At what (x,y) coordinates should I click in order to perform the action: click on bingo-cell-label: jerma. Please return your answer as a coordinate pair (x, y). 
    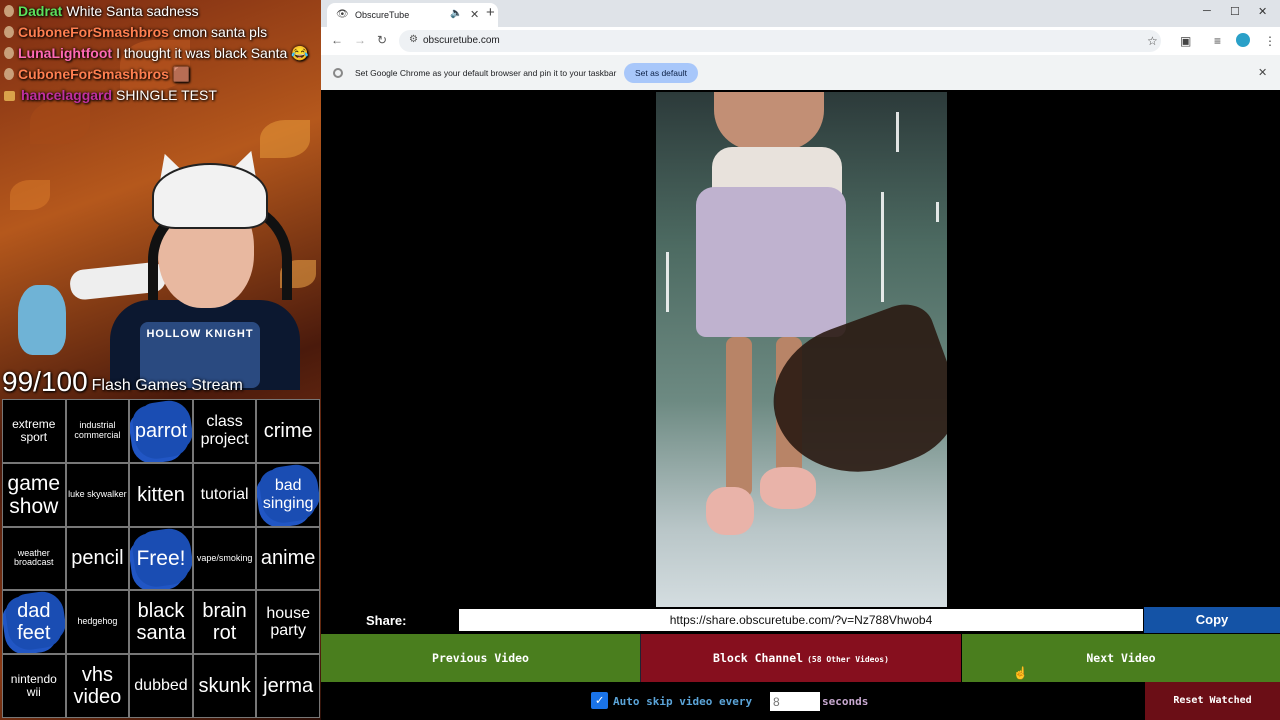
    Looking at the image, I should click on (288, 686).